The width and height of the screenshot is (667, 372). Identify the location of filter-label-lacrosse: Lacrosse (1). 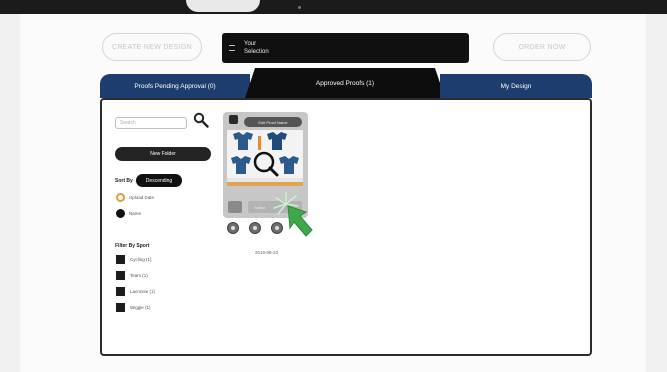
(143, 291).